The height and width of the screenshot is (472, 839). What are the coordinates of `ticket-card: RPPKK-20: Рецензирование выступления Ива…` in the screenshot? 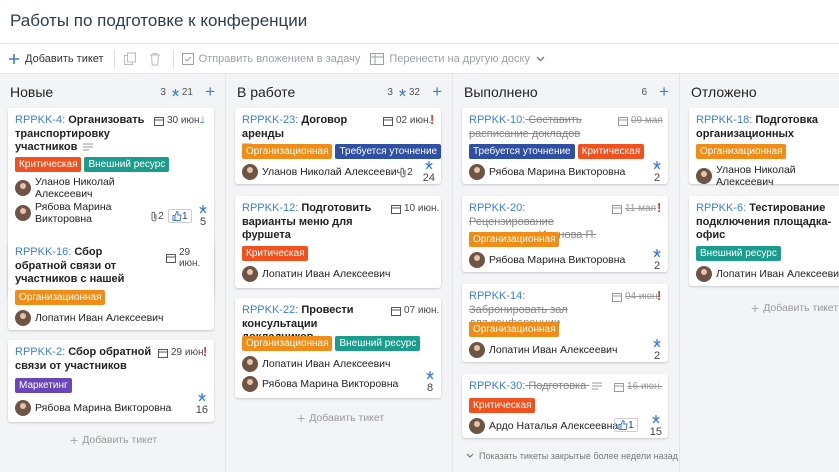 It's located at (565, 234).